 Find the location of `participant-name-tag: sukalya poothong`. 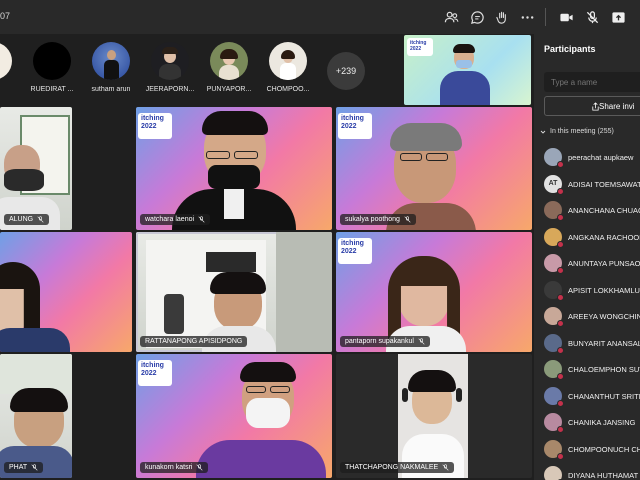

participant-name-tag: sukalya poothong is located at coordinates (378, 219).